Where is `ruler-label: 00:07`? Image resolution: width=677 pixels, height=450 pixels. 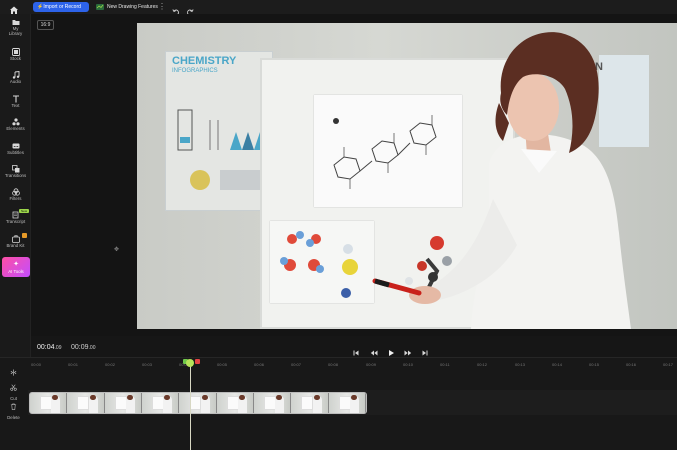 ruler-label: 00:07 is located at coordinates (296, 364).